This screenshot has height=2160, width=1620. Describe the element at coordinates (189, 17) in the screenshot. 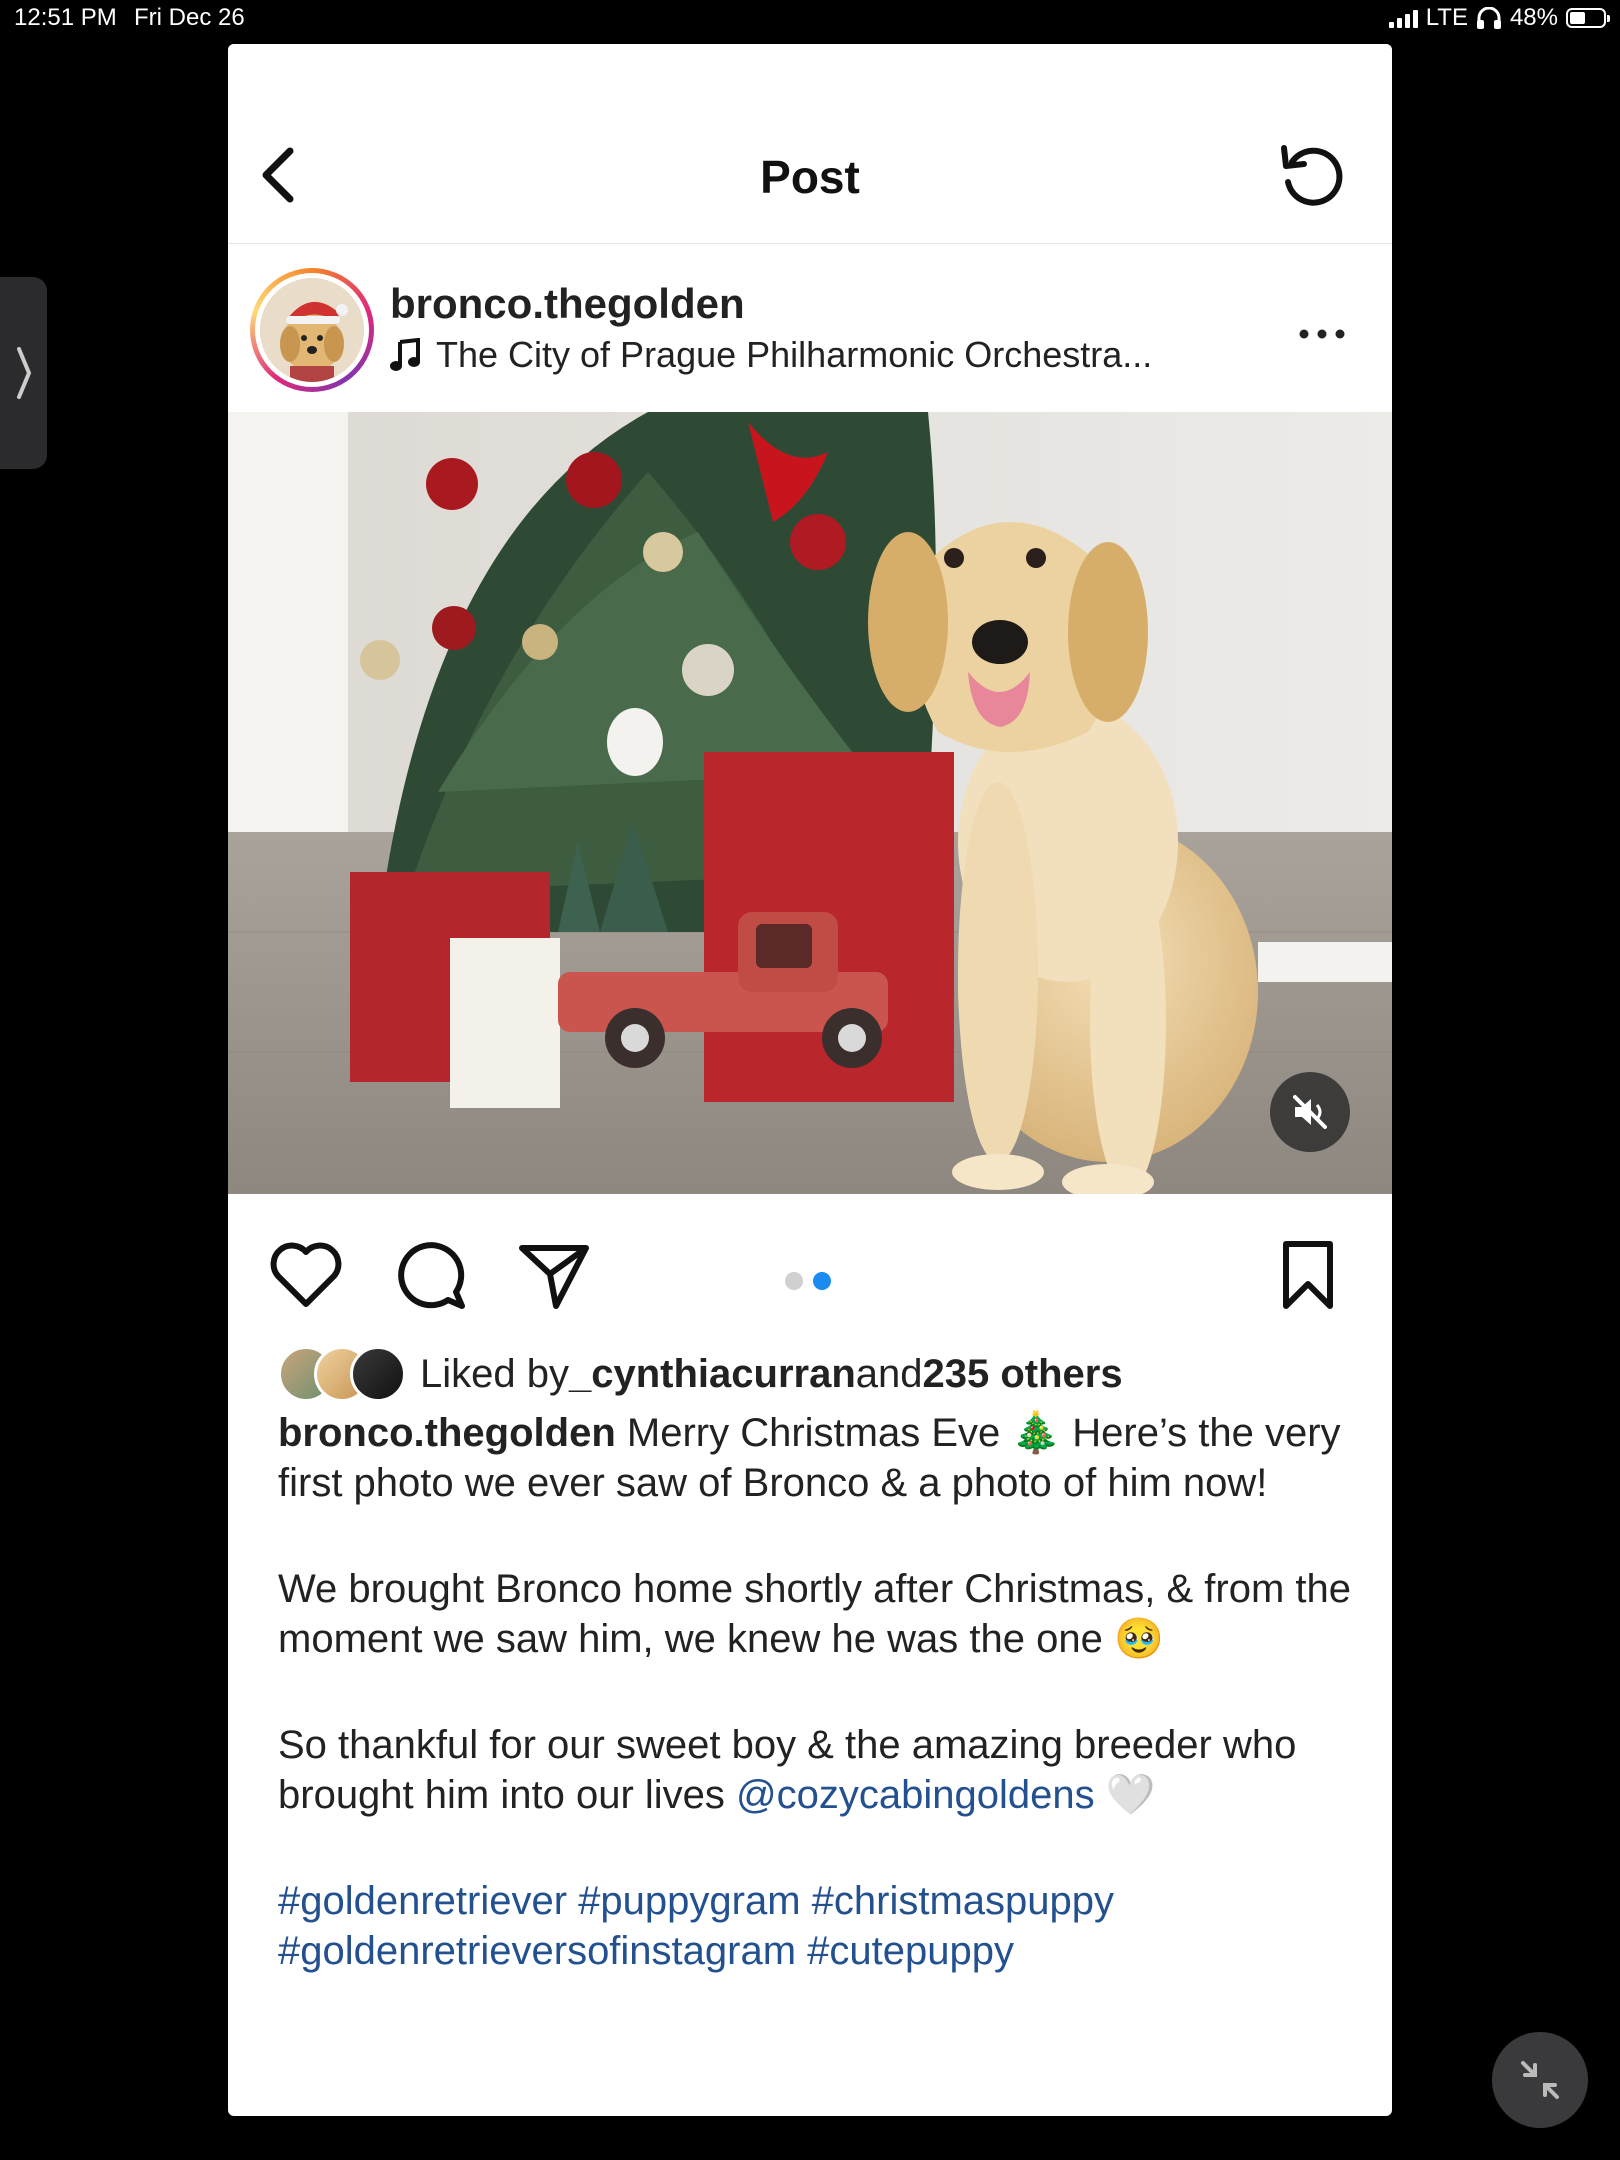

I see `status-date: Fri Dec 26` at that location.